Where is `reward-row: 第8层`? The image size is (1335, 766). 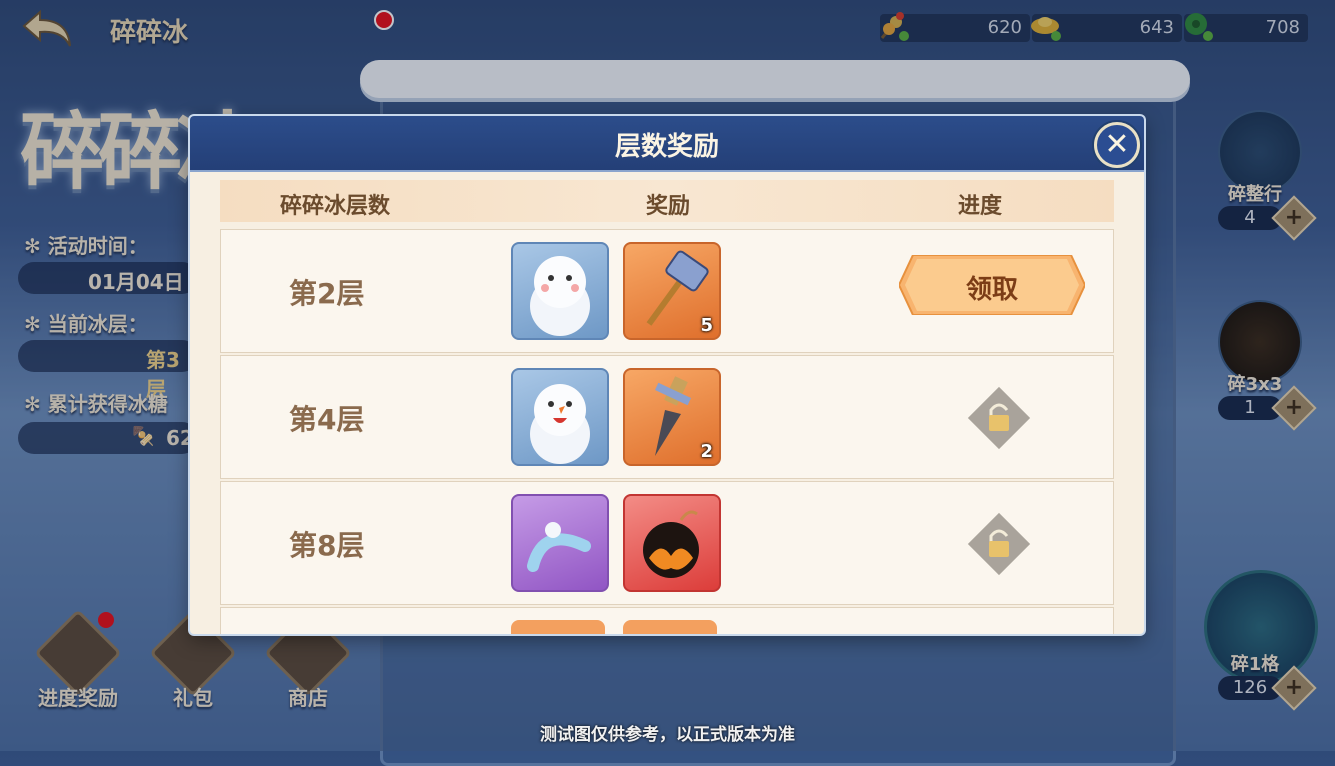
reward-row: 第8层 is located at coordinates (667, 543).